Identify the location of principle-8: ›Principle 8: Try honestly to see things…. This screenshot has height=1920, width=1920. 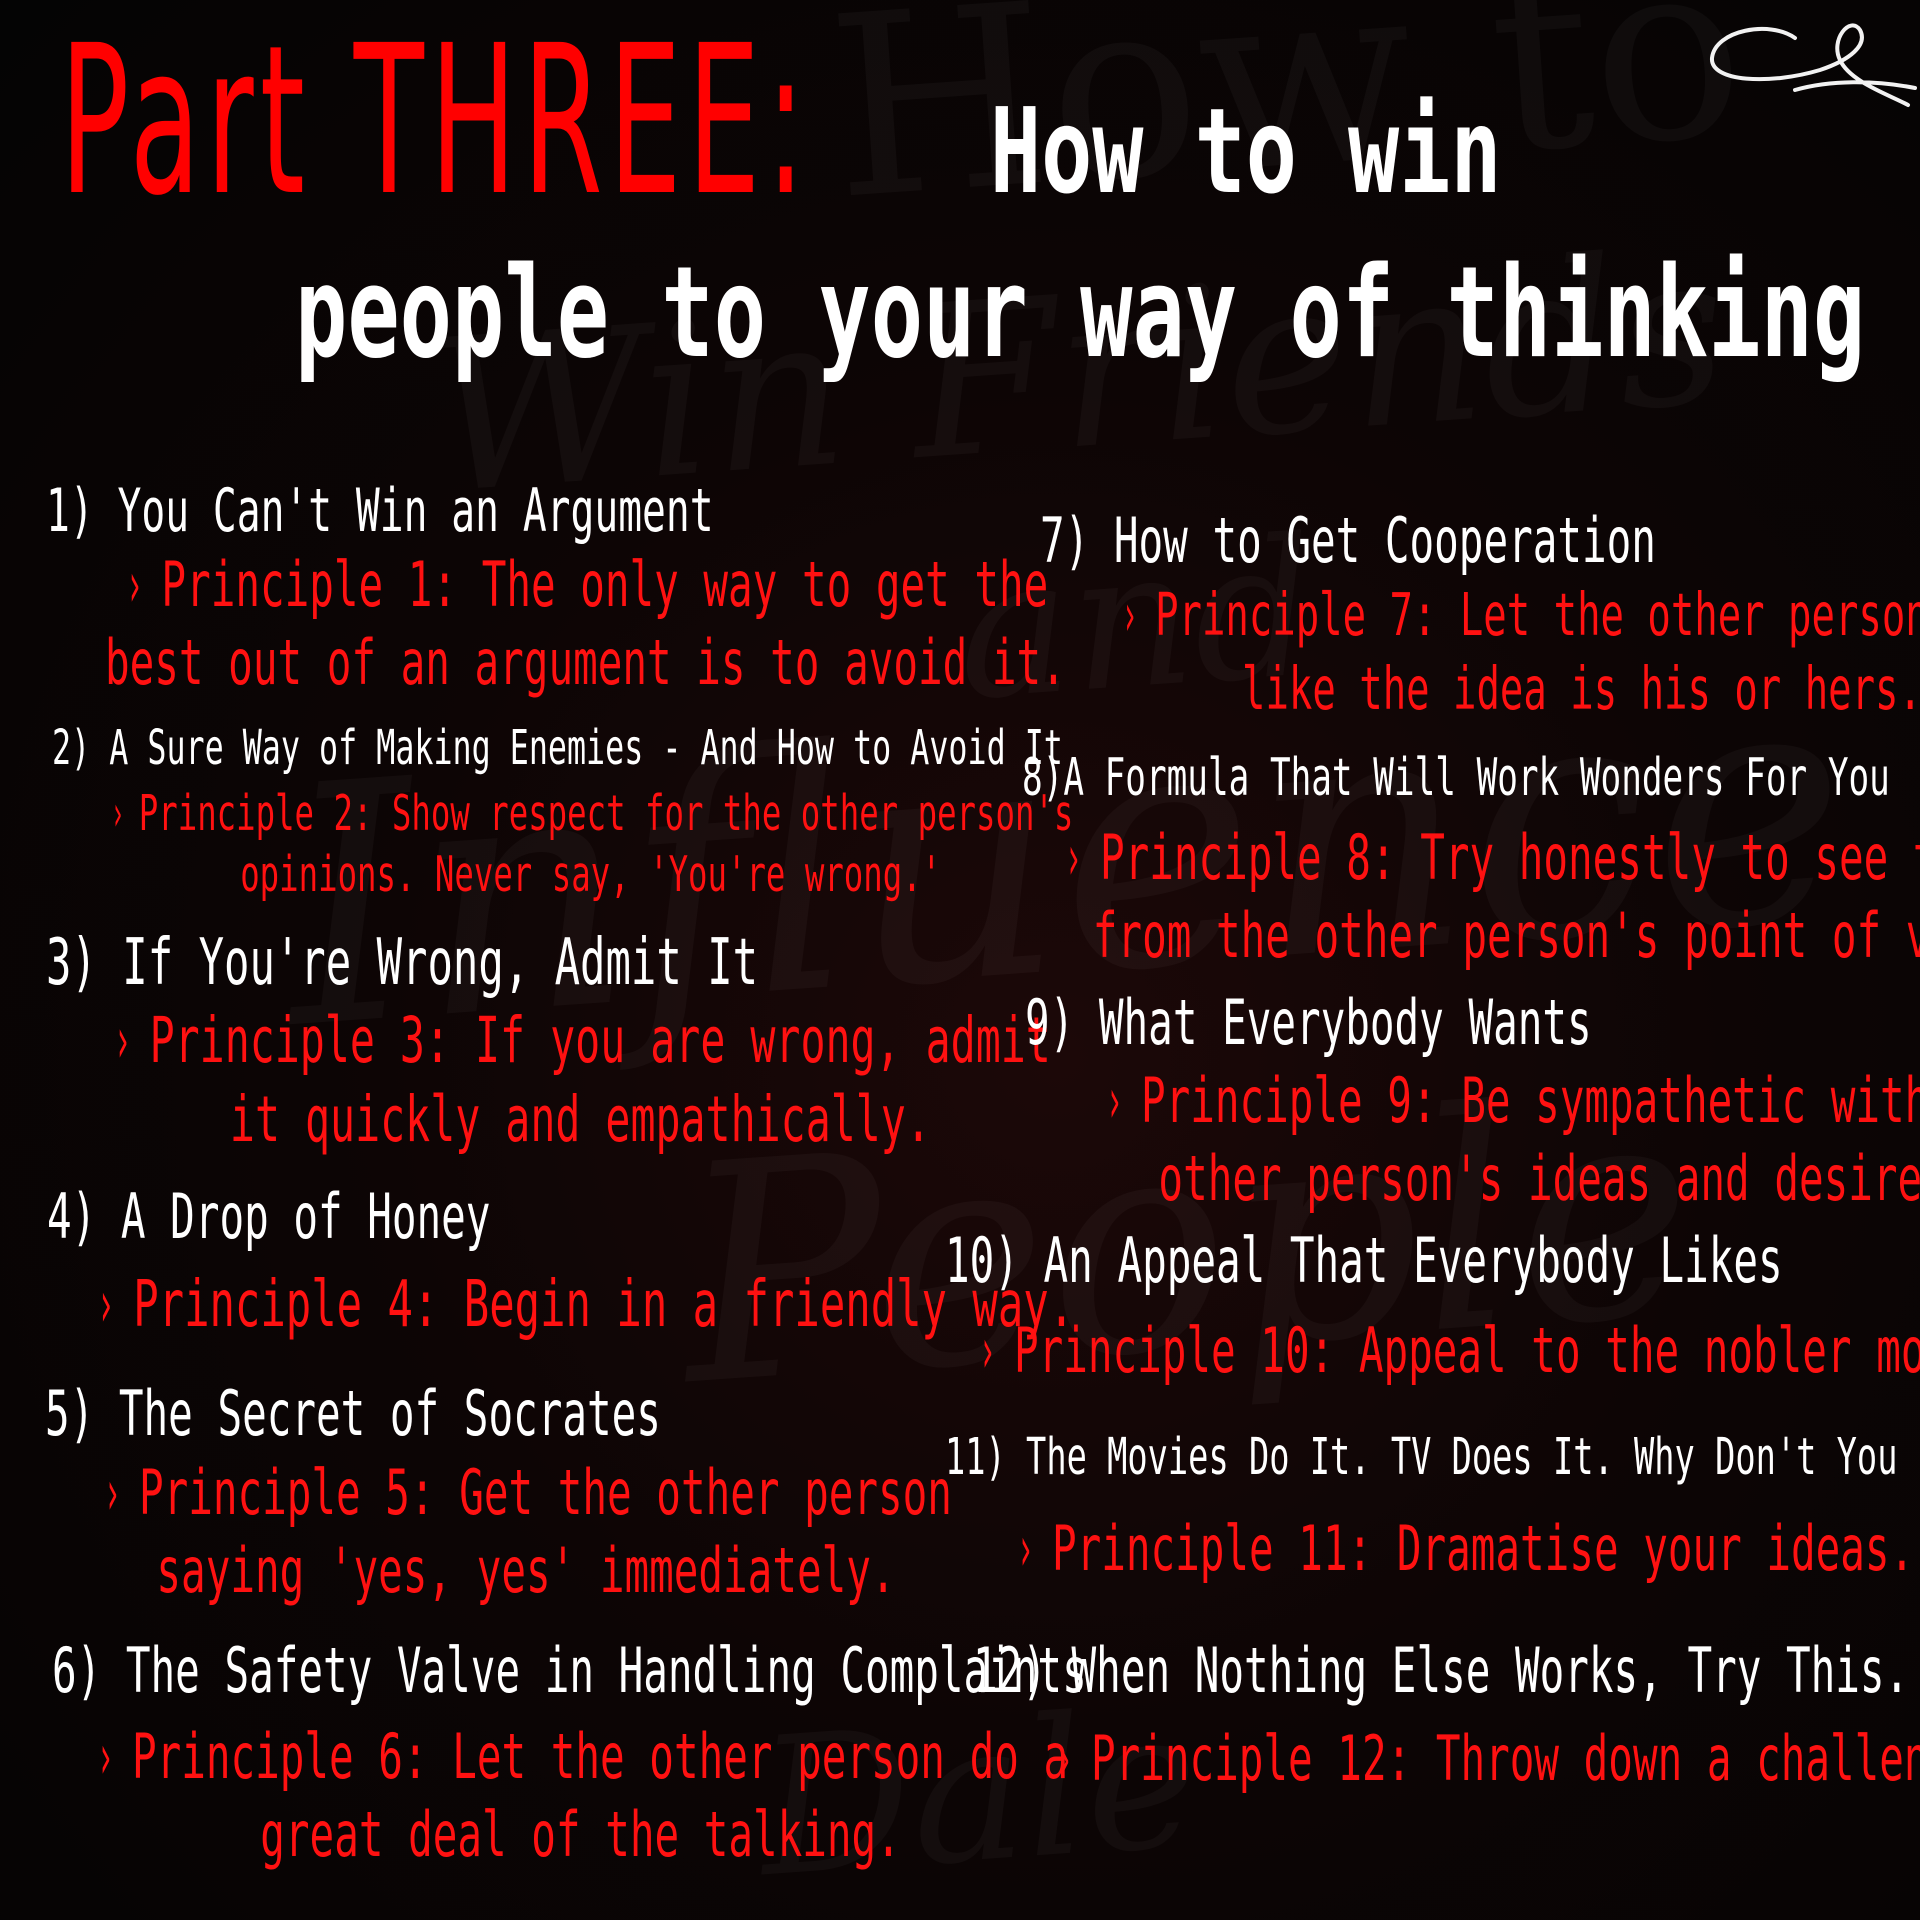
(1492, 896).